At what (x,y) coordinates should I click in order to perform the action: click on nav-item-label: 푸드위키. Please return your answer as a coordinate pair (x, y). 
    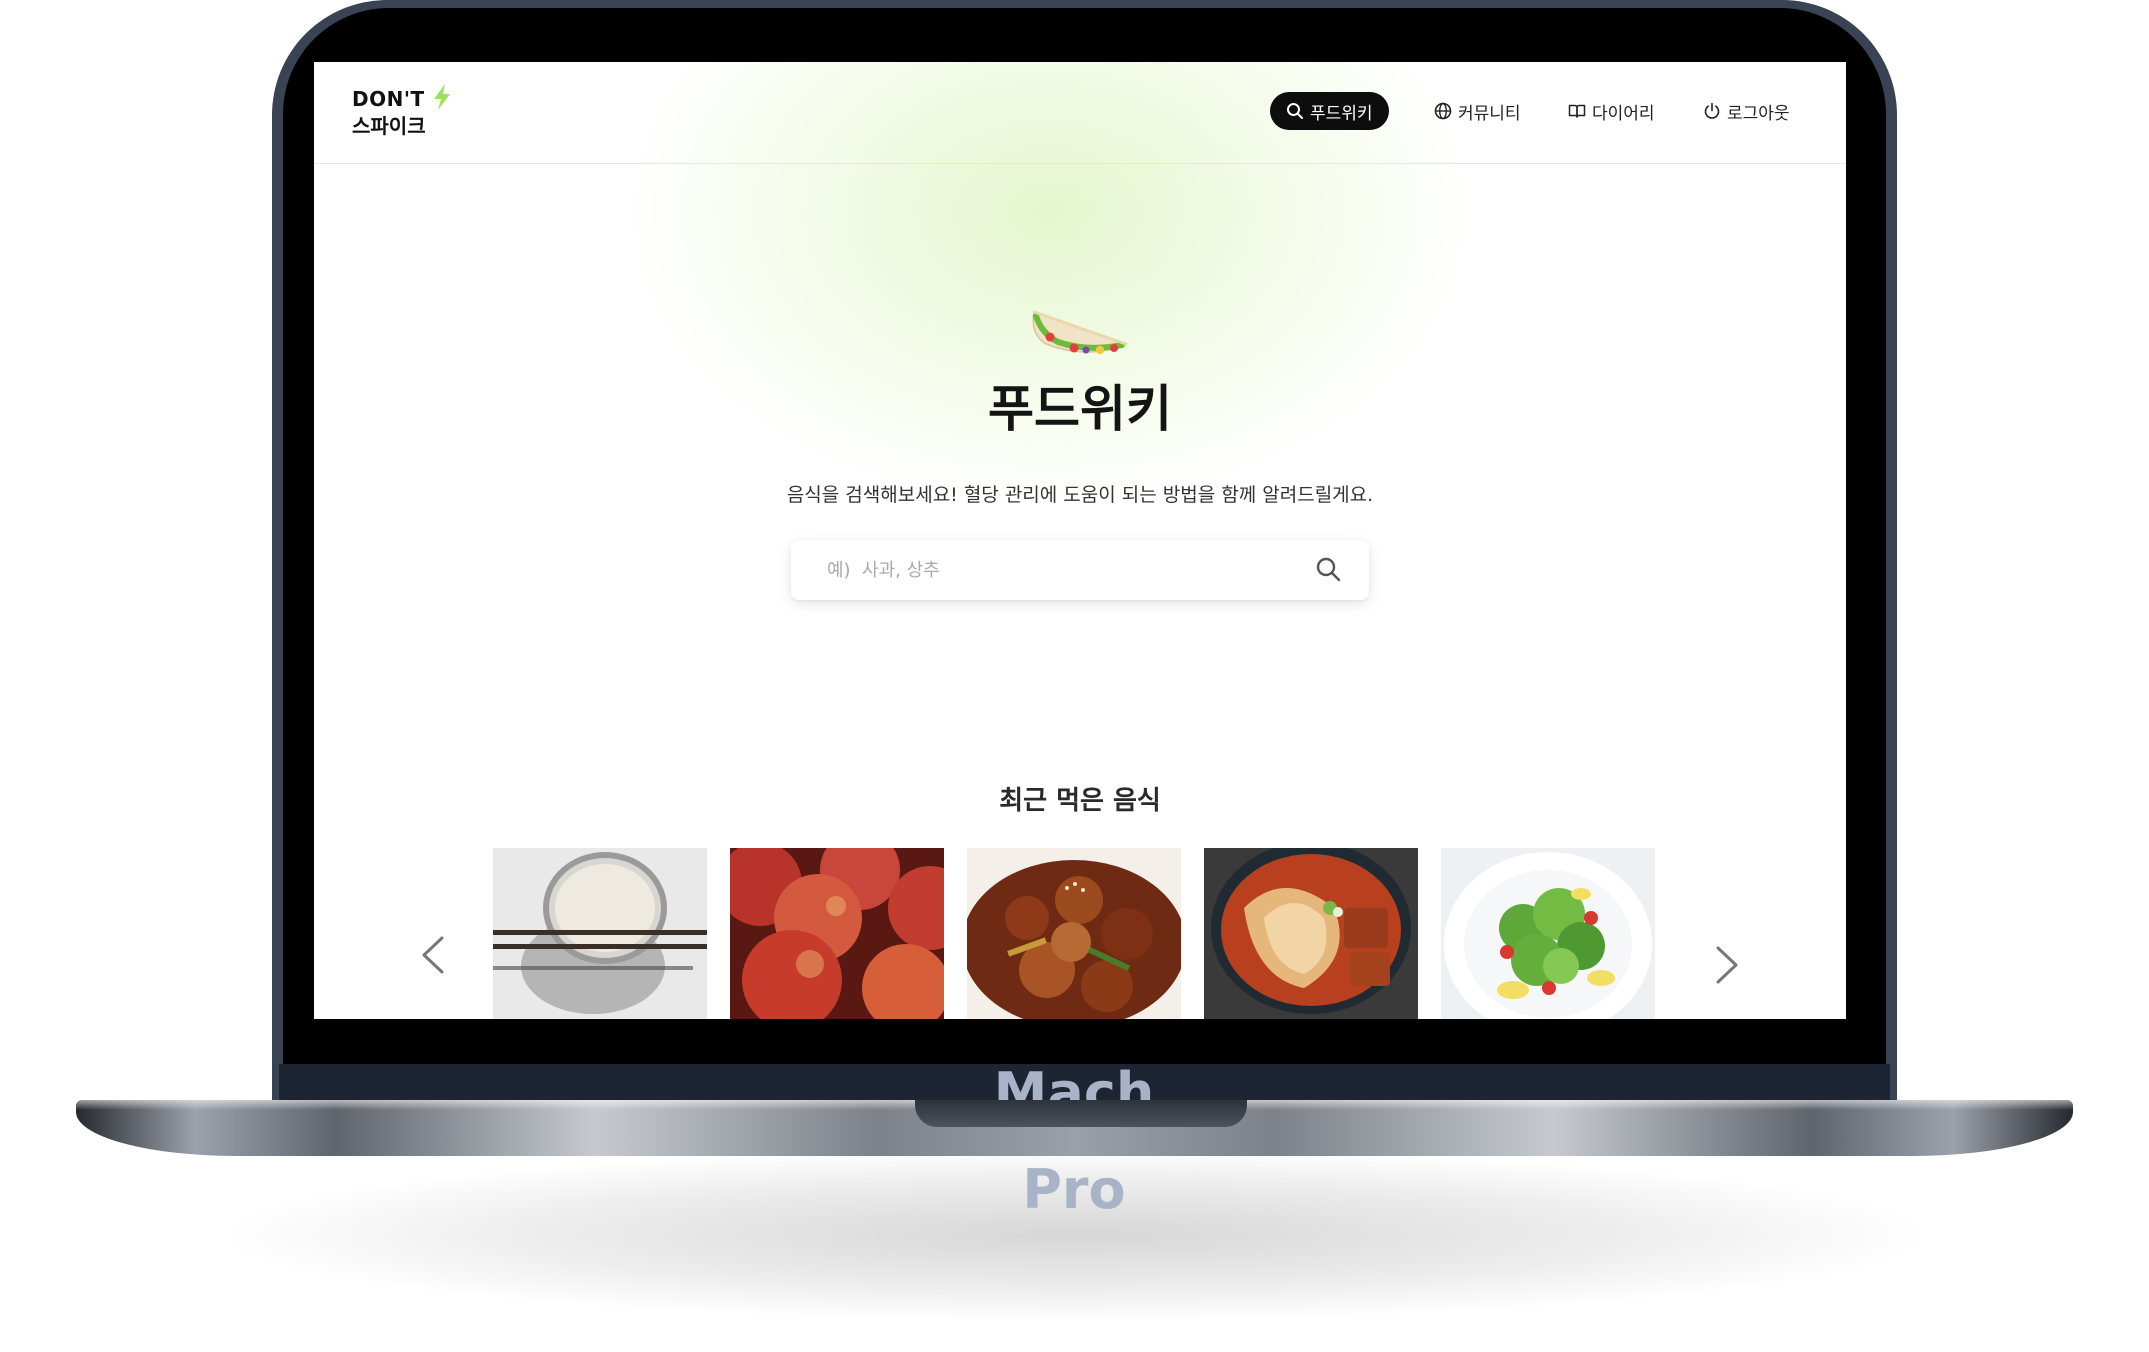
    Looking at the image, I should click on (1341, 113).